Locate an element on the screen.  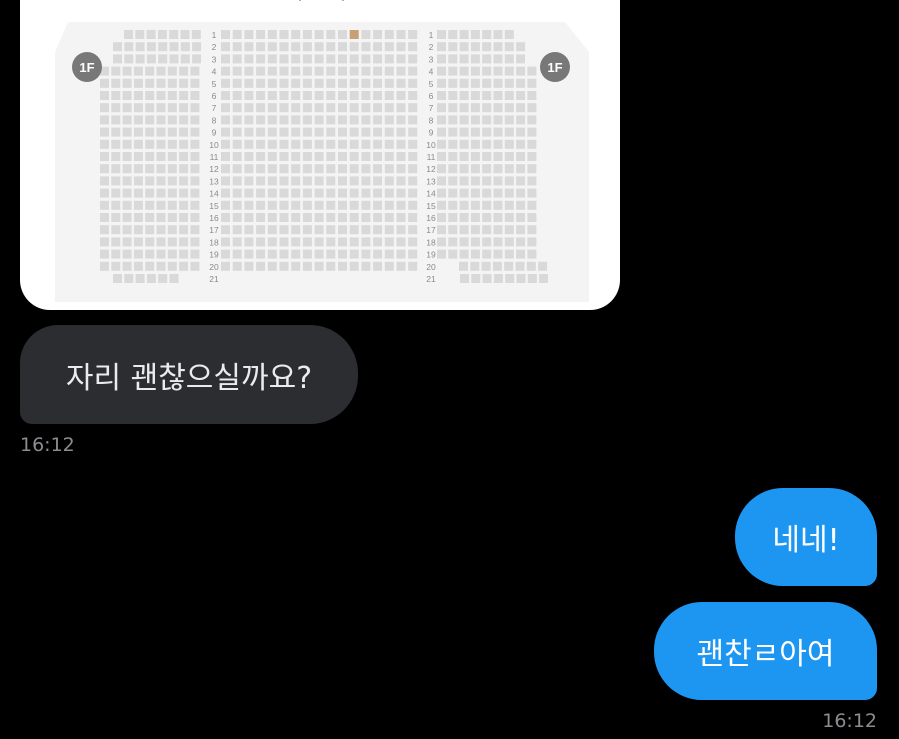
row-number-right: 1 is located at coordinates (431, 35).